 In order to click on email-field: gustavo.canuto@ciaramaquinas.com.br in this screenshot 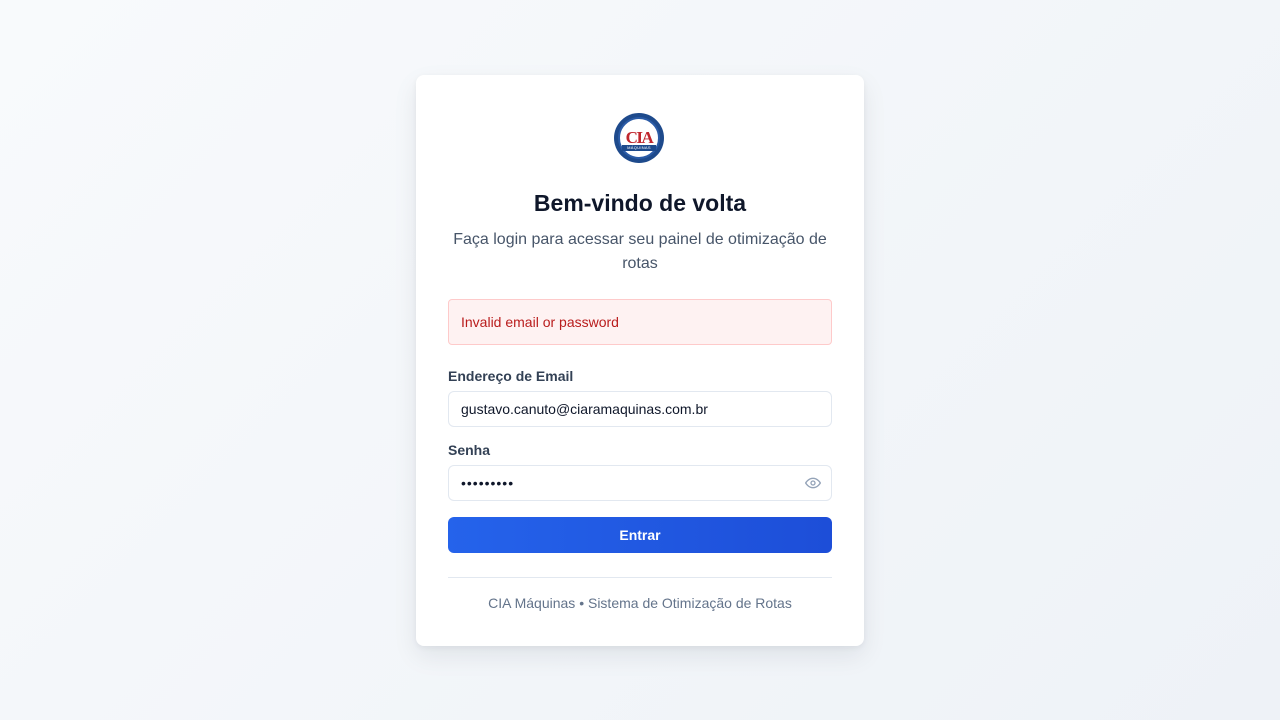, I will do `click(640, 409)`.